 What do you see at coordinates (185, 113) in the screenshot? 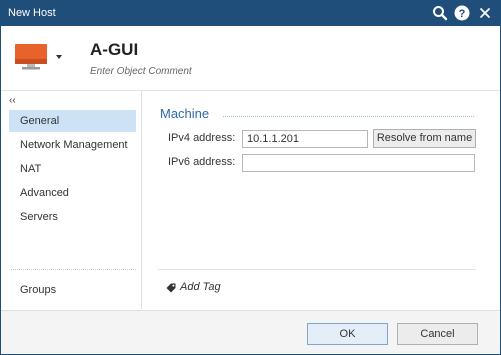
I see `section-title-machine: Machine` at bounding box center [185, 113].